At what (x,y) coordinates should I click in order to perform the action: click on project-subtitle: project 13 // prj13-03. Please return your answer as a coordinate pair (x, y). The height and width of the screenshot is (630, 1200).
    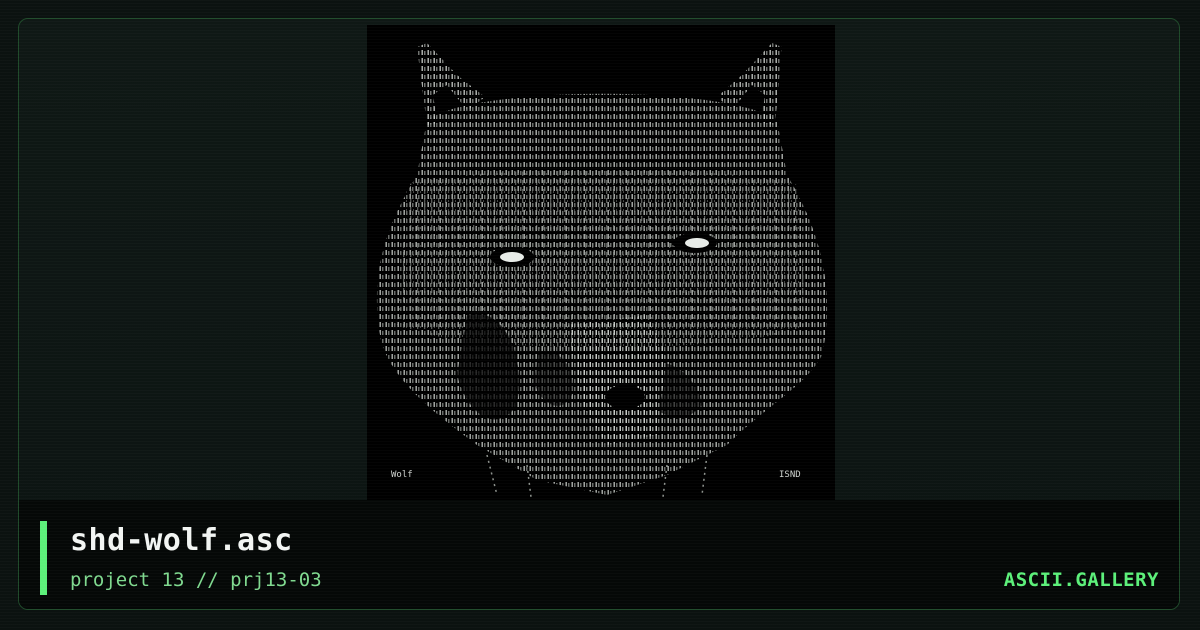
    Looking at the image, I should click on (196, 580).